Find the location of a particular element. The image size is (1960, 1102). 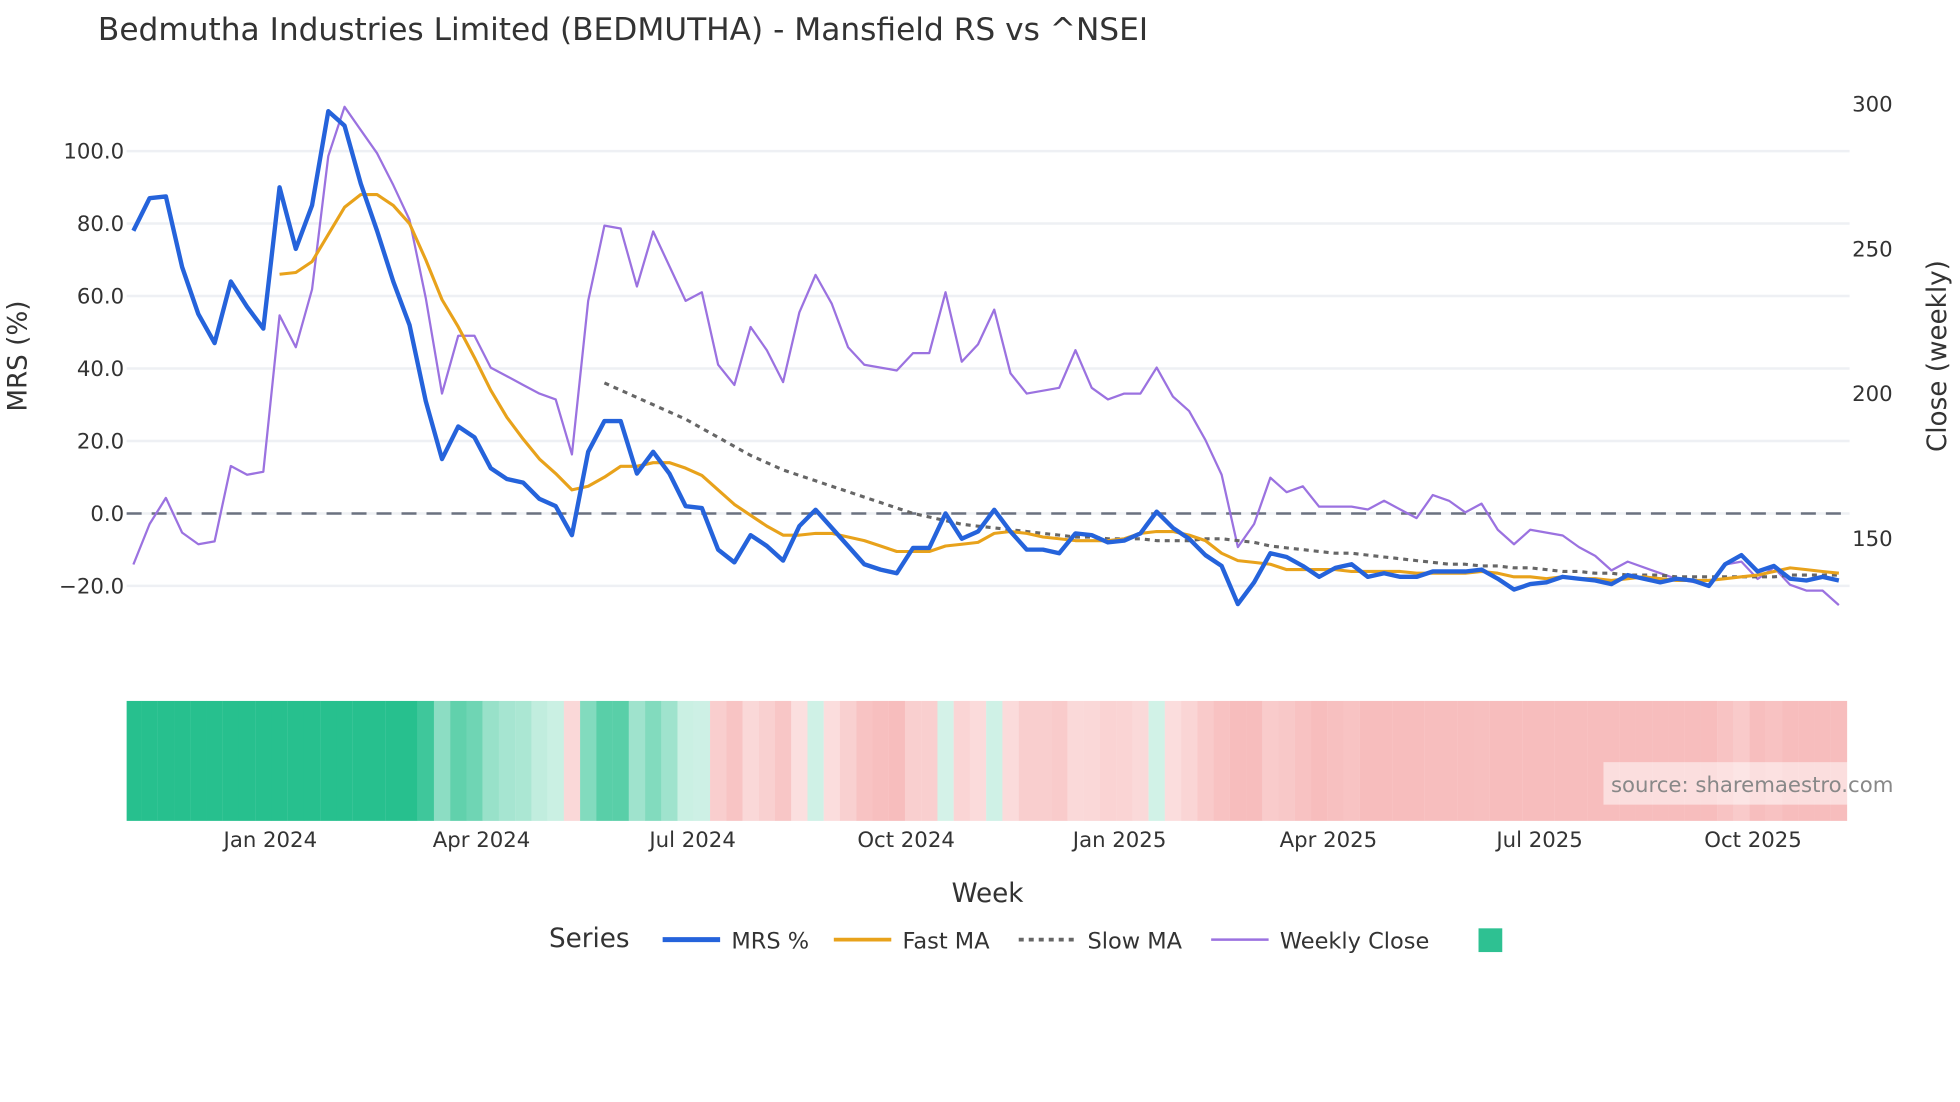

x-tick-label: Apr 2025 is located at coordinates (1329, 840).